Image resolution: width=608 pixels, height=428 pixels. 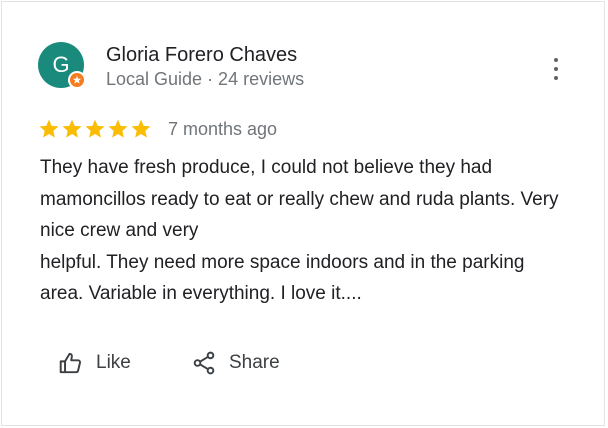 What do you see at coordinates (205, 79) in the screenshot?
I see `reviewer-meta: Local Guide · 24 reviews` at bounding box center [205, 79].